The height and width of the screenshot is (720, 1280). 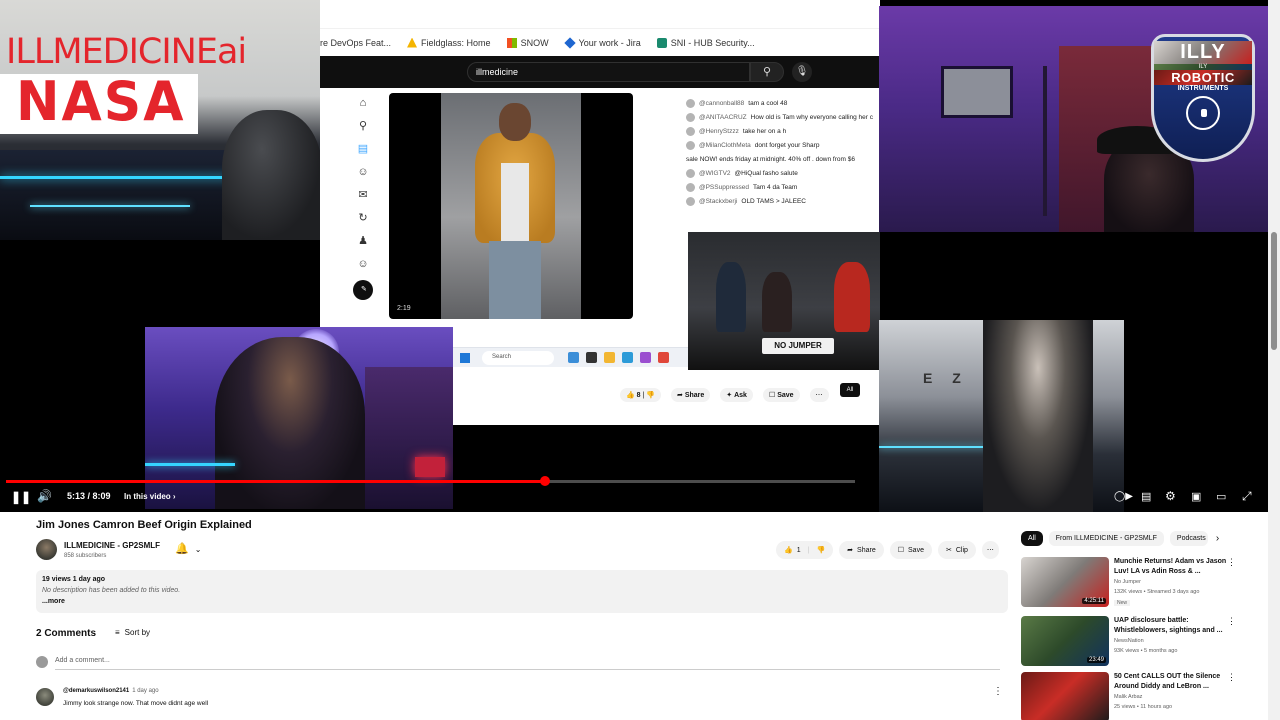 I want to click on save-label: Save, so click(x=916, y=550).